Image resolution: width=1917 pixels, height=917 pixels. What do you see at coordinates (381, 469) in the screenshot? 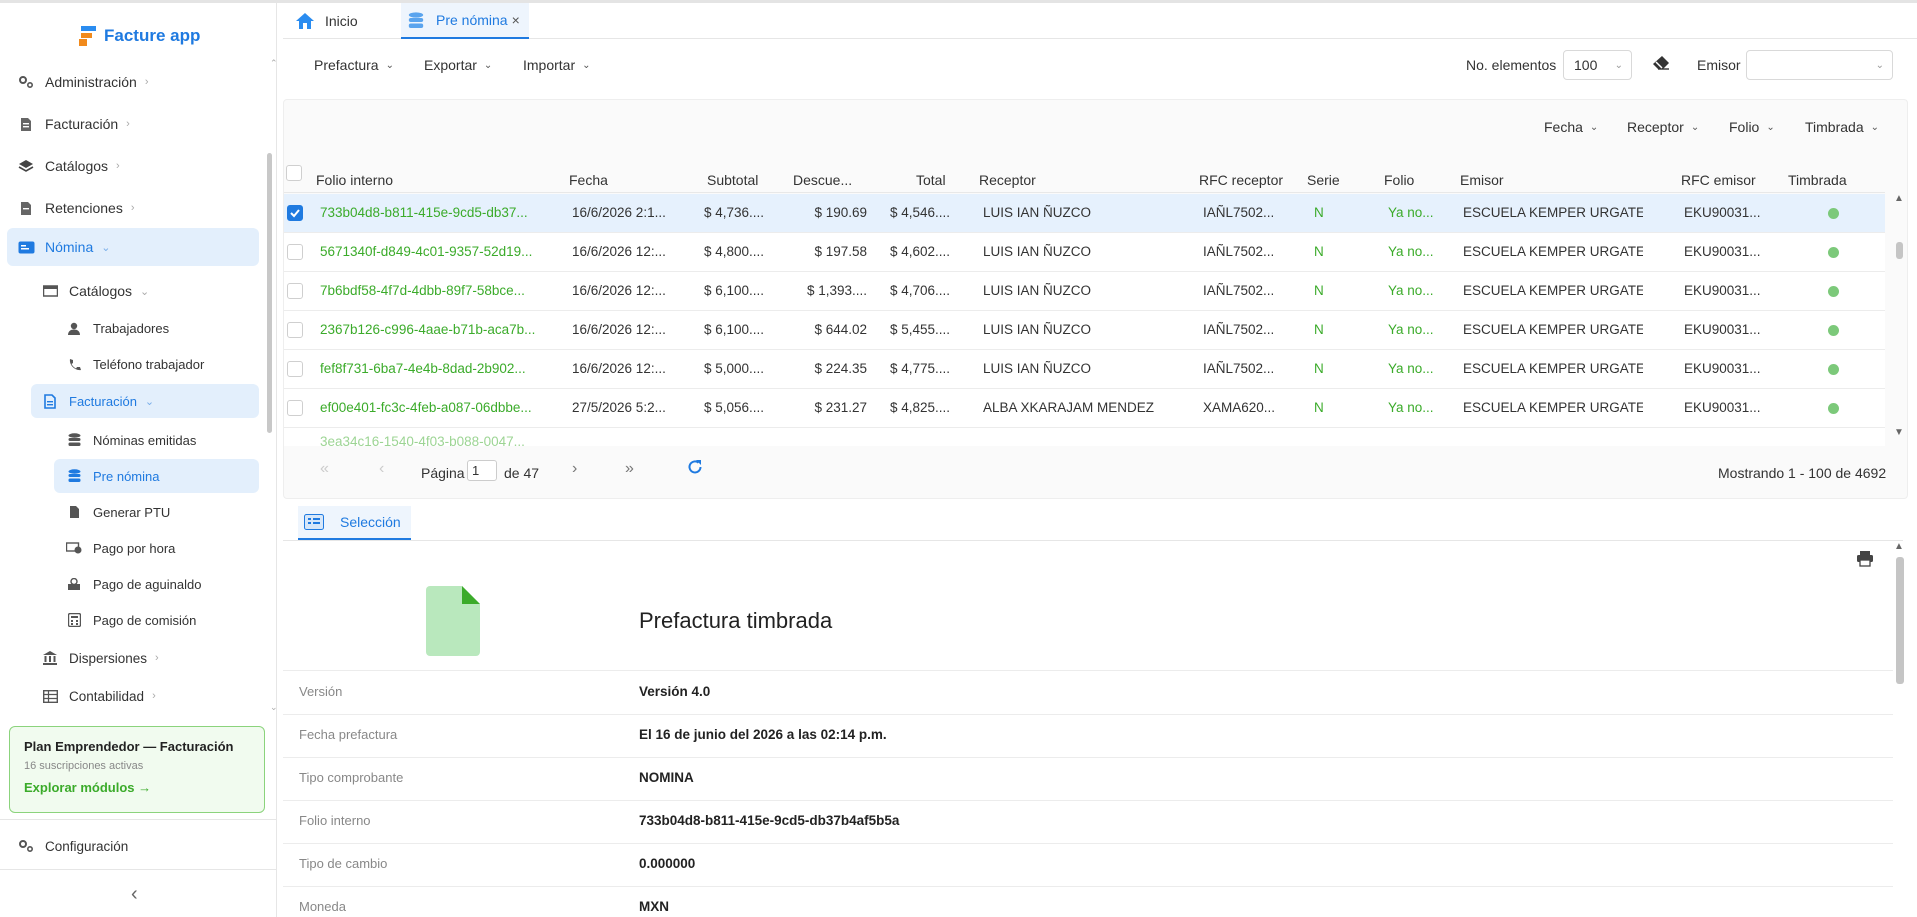
I see `prev-page-icon: ‹` at bounding box center [381, 469].